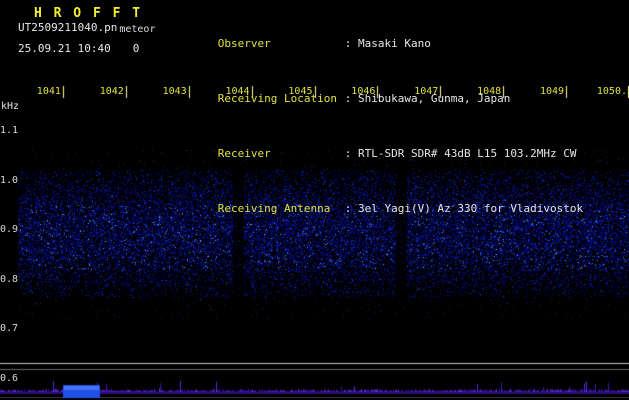  What do you see at coordinates (489, 91) in the screenshot?
I see `x-tick-label: 1048` at bounding box center [489, 91].